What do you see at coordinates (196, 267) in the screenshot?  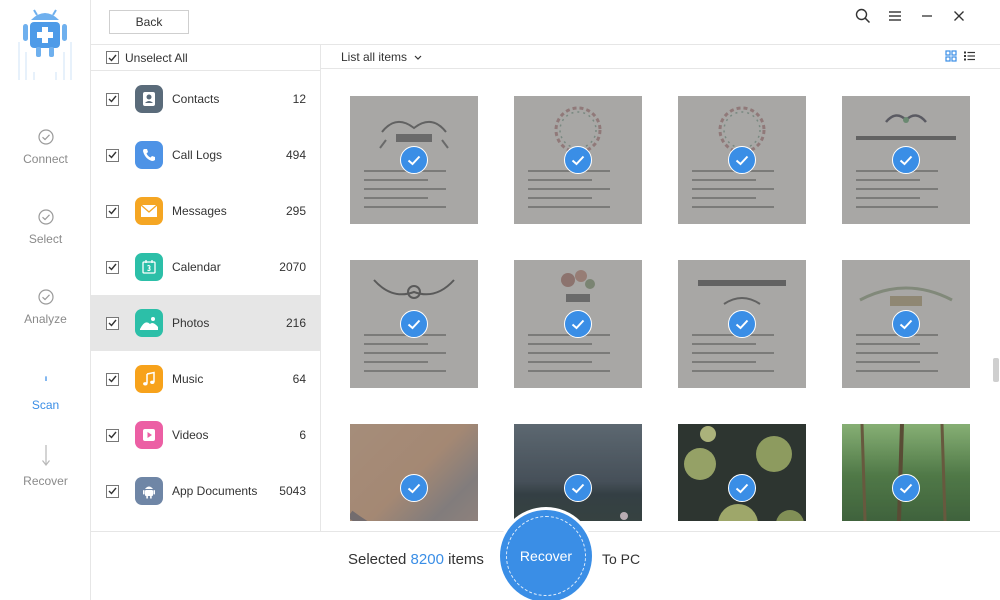 I see `category-label: Calendar` at bounding box center [196, 267].